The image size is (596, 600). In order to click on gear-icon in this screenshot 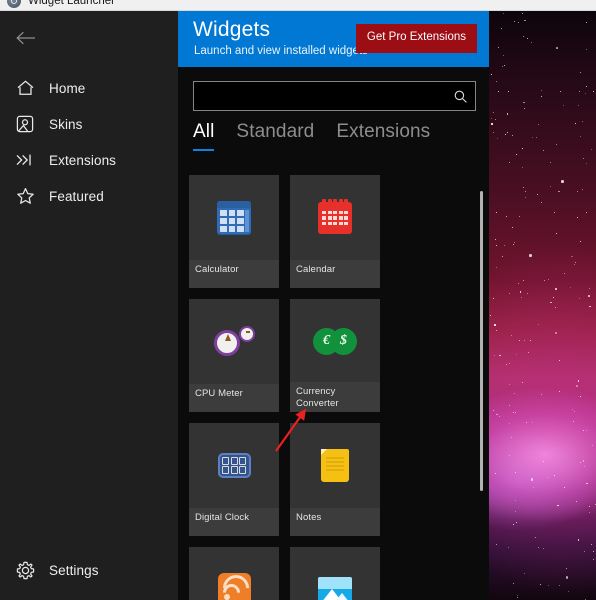, I will do `click(25, 570)`.